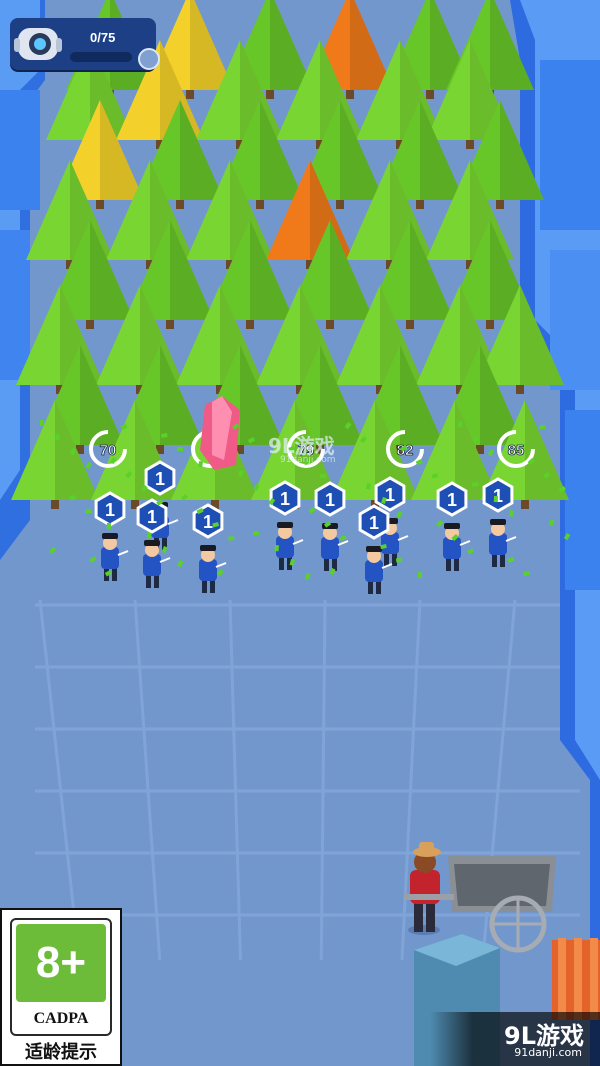 The height and width of the screenshot is (1066, 600). Describe the element at coordinates (61, 1018) in the screenshot. I see `age-rating-org: CADPA` at that location.